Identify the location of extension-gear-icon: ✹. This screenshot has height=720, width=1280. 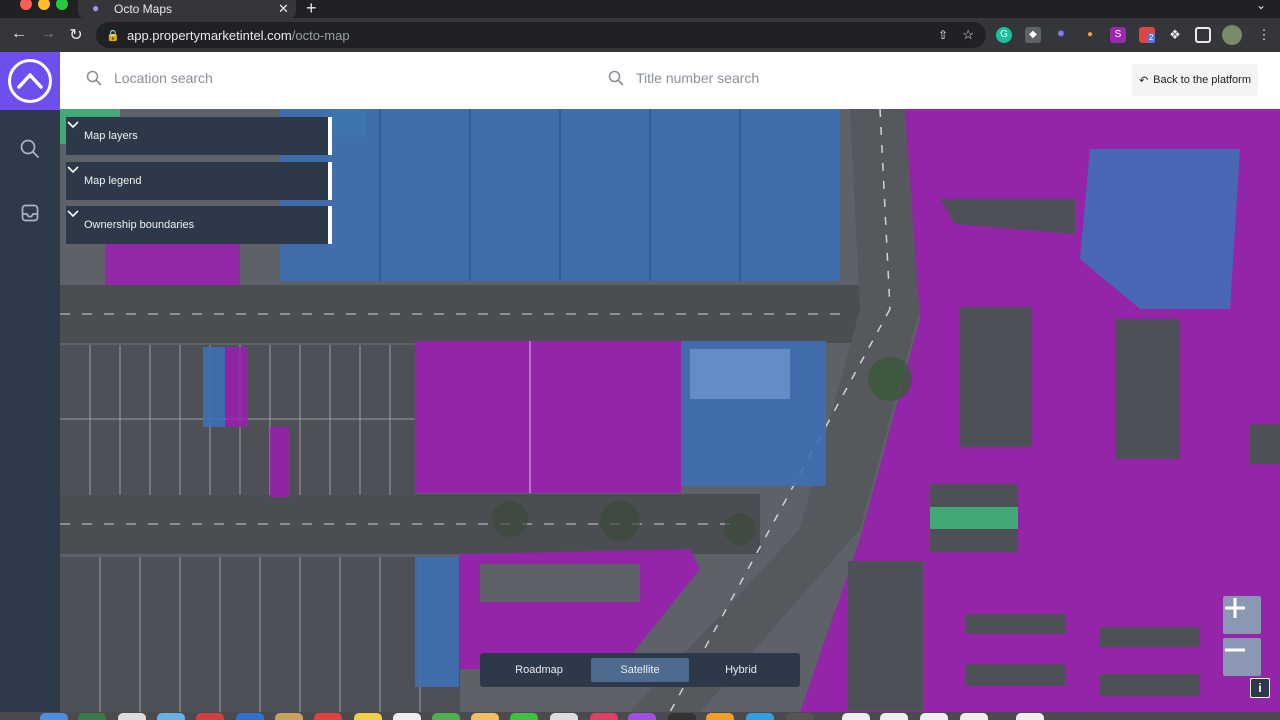
(1061, 35).